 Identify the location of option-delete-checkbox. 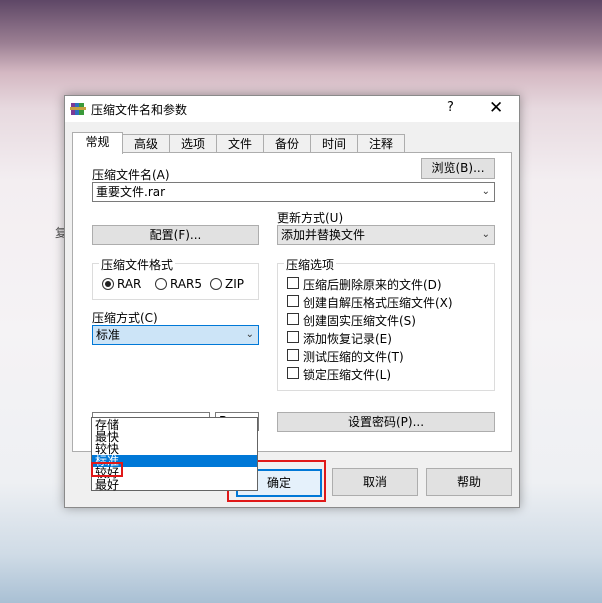
(293, 283).